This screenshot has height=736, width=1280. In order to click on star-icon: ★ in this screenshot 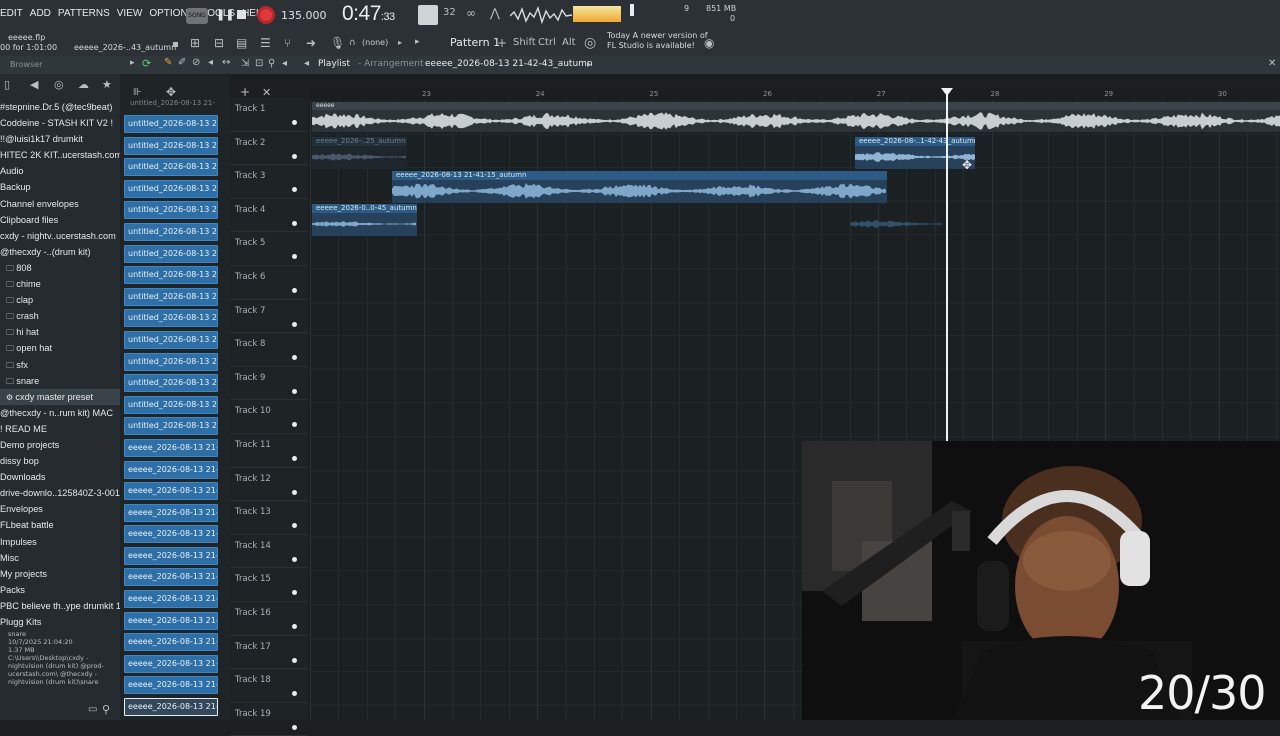, I will do `click(107, 84)`.